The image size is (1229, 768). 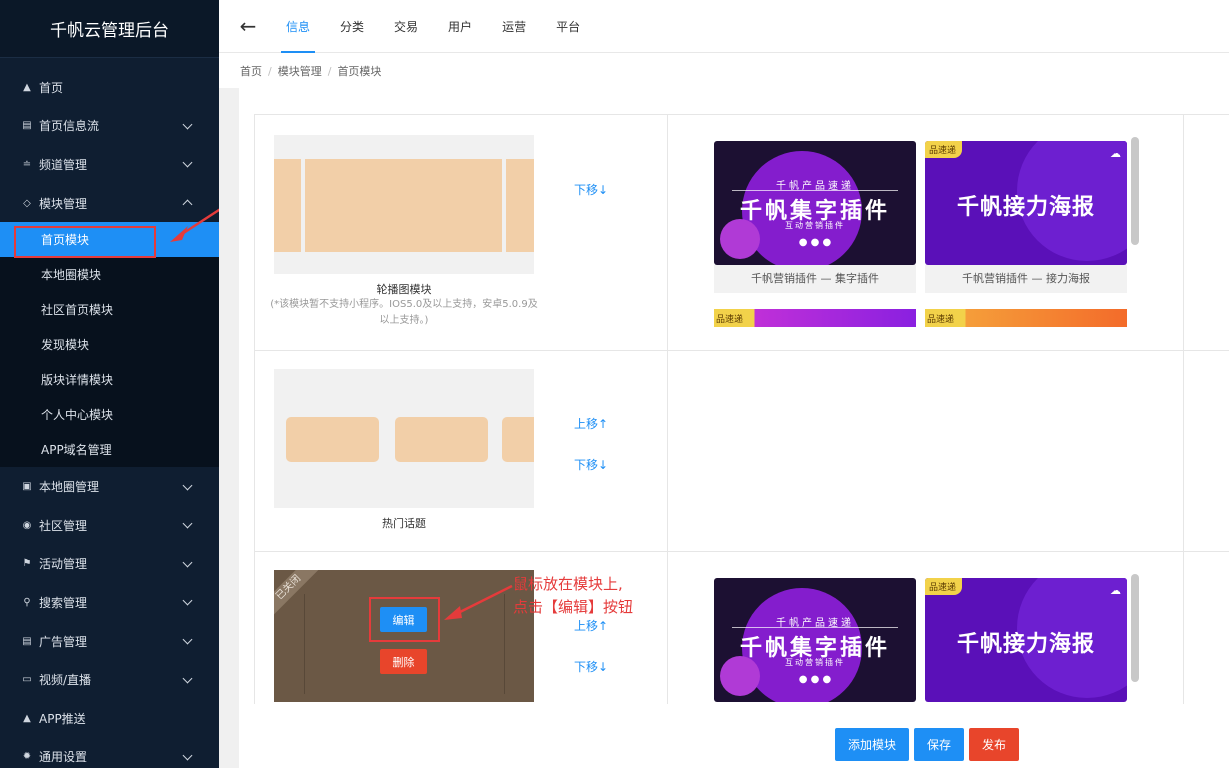 What do you see at coordinates (568, 584) in the screenshot?
I see `annotation-line: 鼠标放在模块上,` at bounding box center [568, 584].